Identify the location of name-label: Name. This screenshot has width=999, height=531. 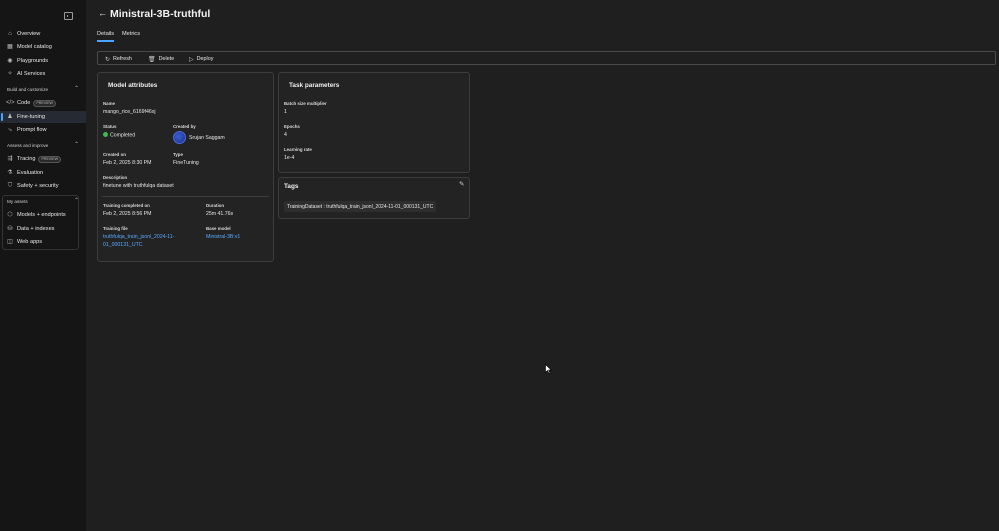
(109, 103).